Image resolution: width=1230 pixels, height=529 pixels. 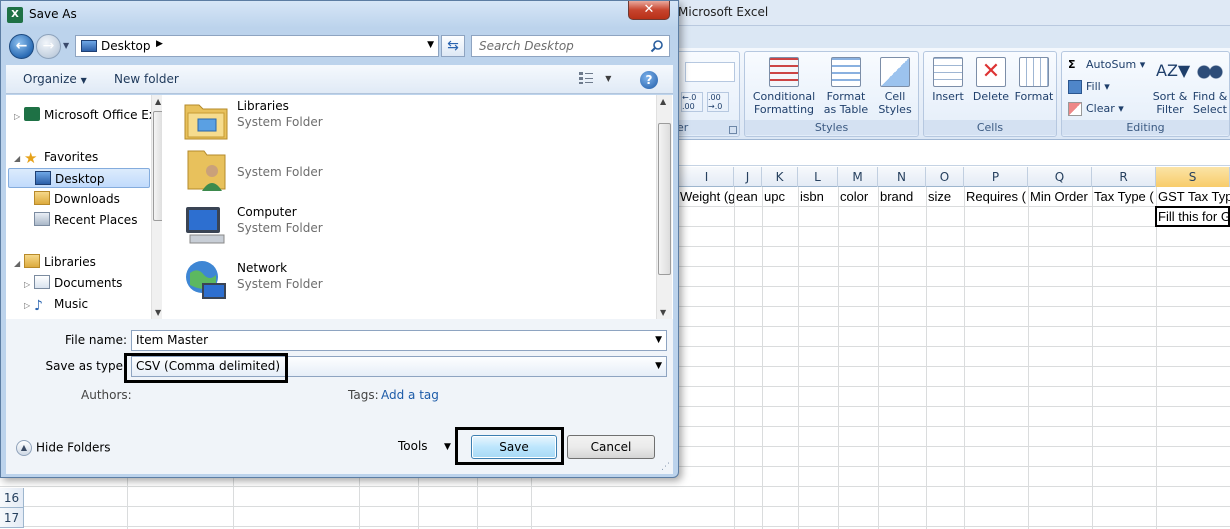 What do you see at coordinates (991, 80) in the screenshot?
I see `delete-button: ✕ Delete` at bounding box center [991, 80].